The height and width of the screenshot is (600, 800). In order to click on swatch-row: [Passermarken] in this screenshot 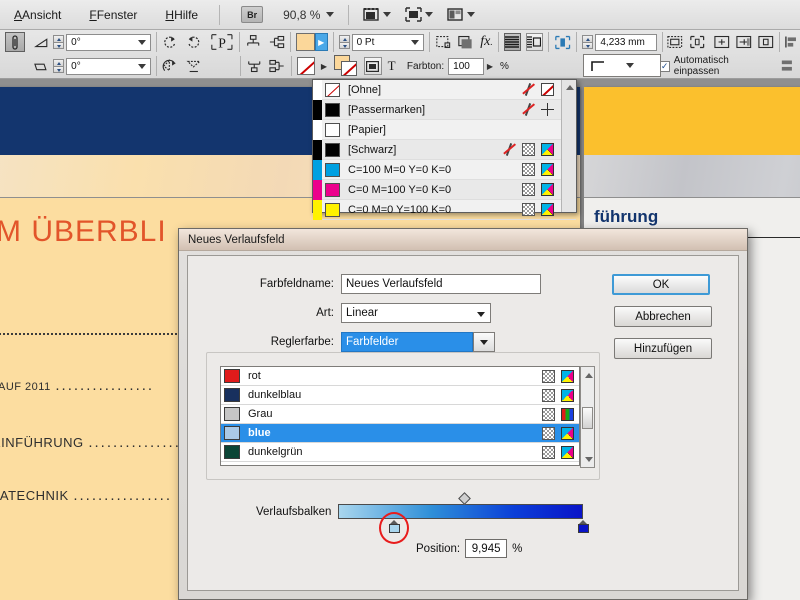, I will do `click(444, 109)`.